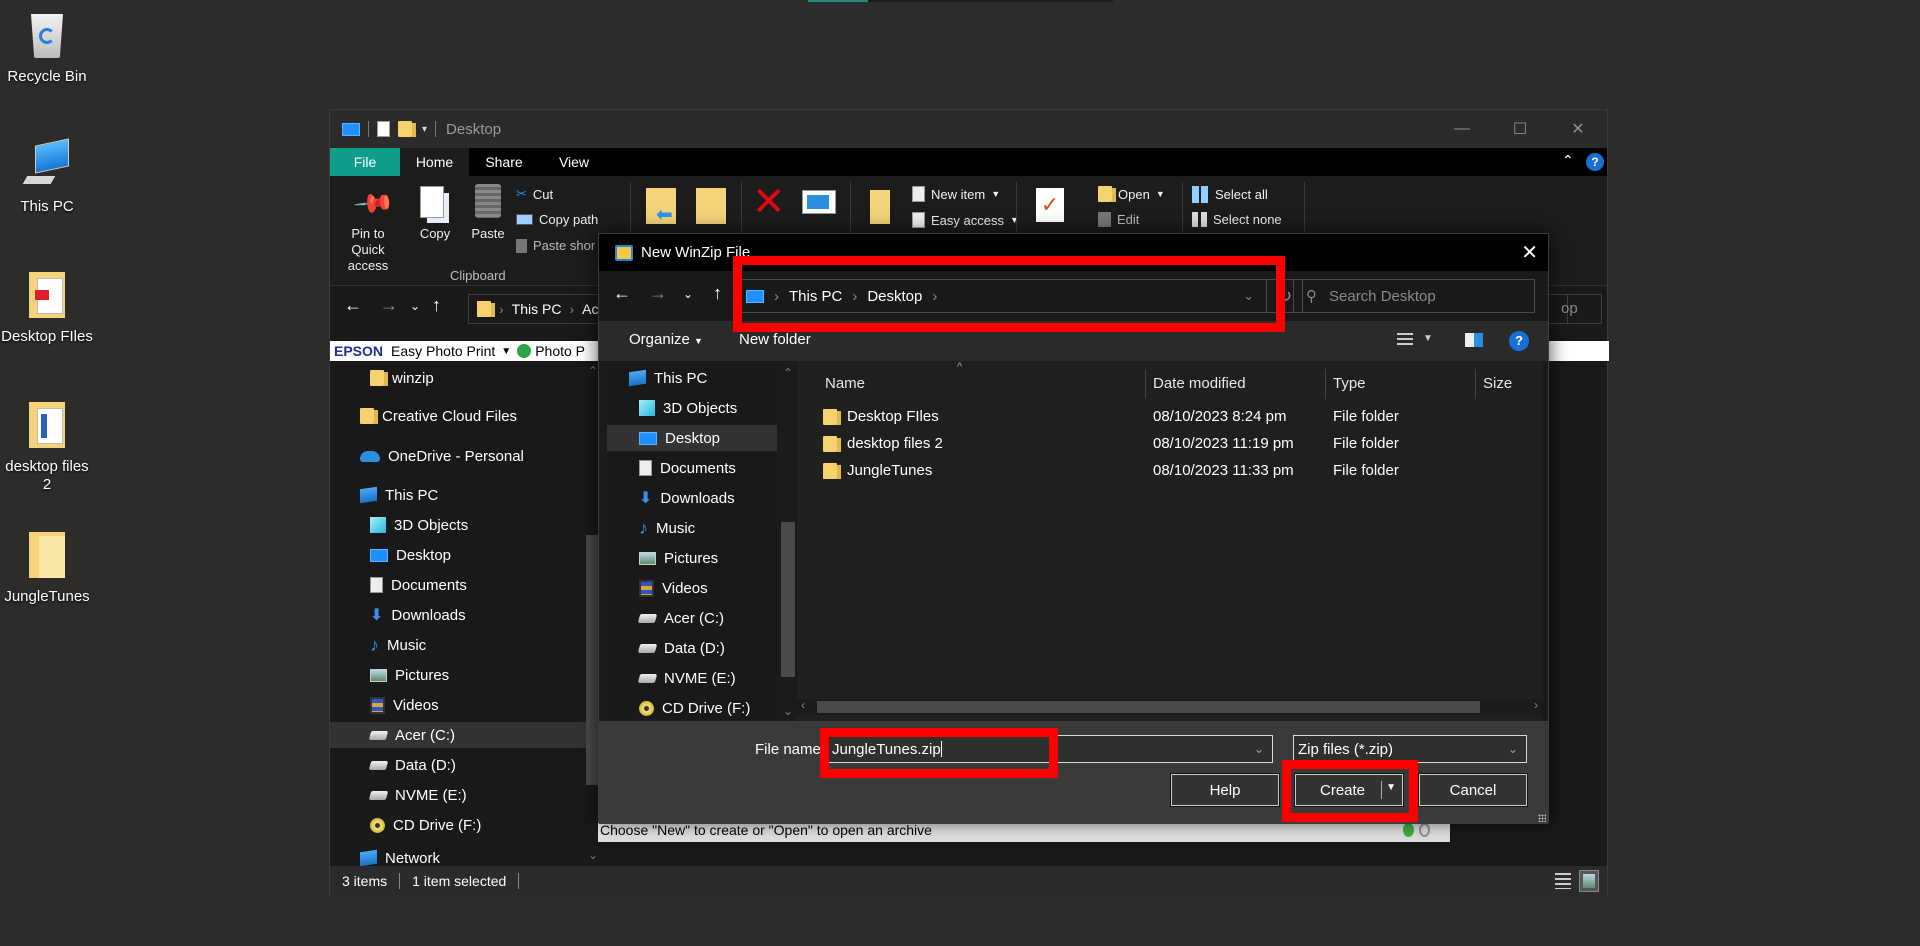  I want to click on forward-button: →, so click(389, 305).